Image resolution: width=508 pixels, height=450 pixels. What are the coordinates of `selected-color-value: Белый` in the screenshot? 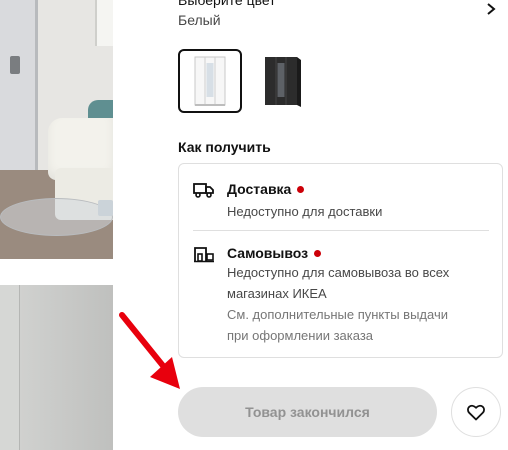 It's located at (199, 20).